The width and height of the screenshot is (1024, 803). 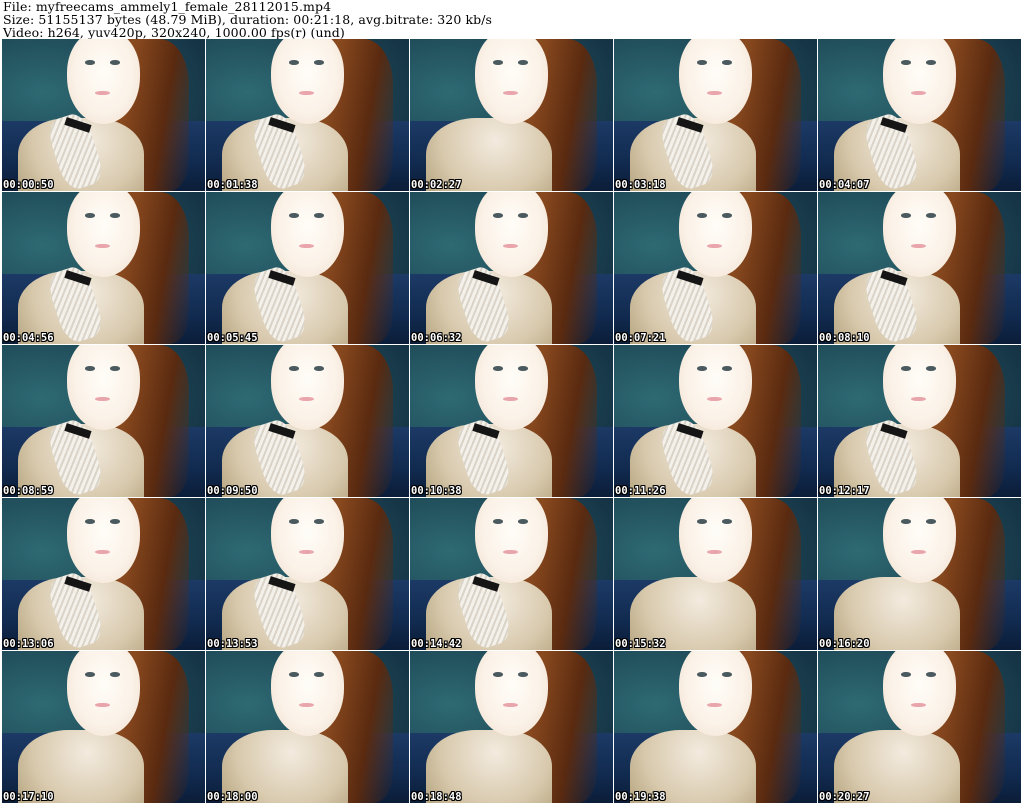 What do you see at coordinates (28, 491) in the screenshot?
I see `thumbnail-timestamp: 00:08:59` at bounding box center [28, 491].